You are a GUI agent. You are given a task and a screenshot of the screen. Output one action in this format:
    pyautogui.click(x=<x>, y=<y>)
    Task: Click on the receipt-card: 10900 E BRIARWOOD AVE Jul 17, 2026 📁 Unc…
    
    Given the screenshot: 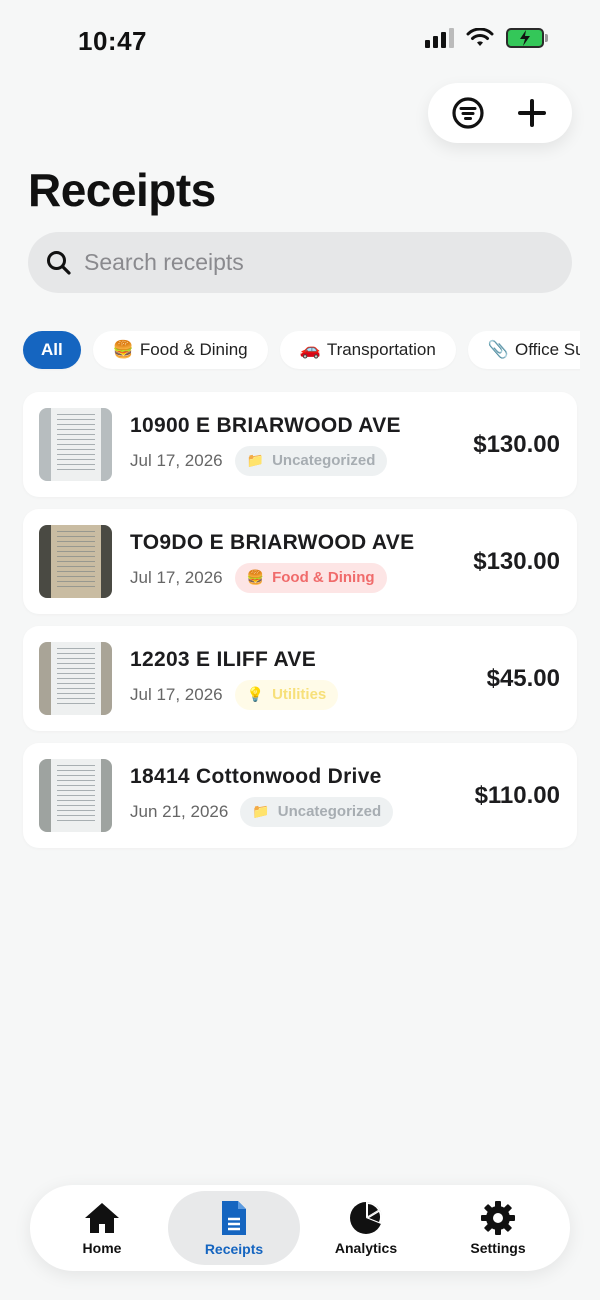 What is the action you would take?
    pyautogui.click(x=300, y=444)
    